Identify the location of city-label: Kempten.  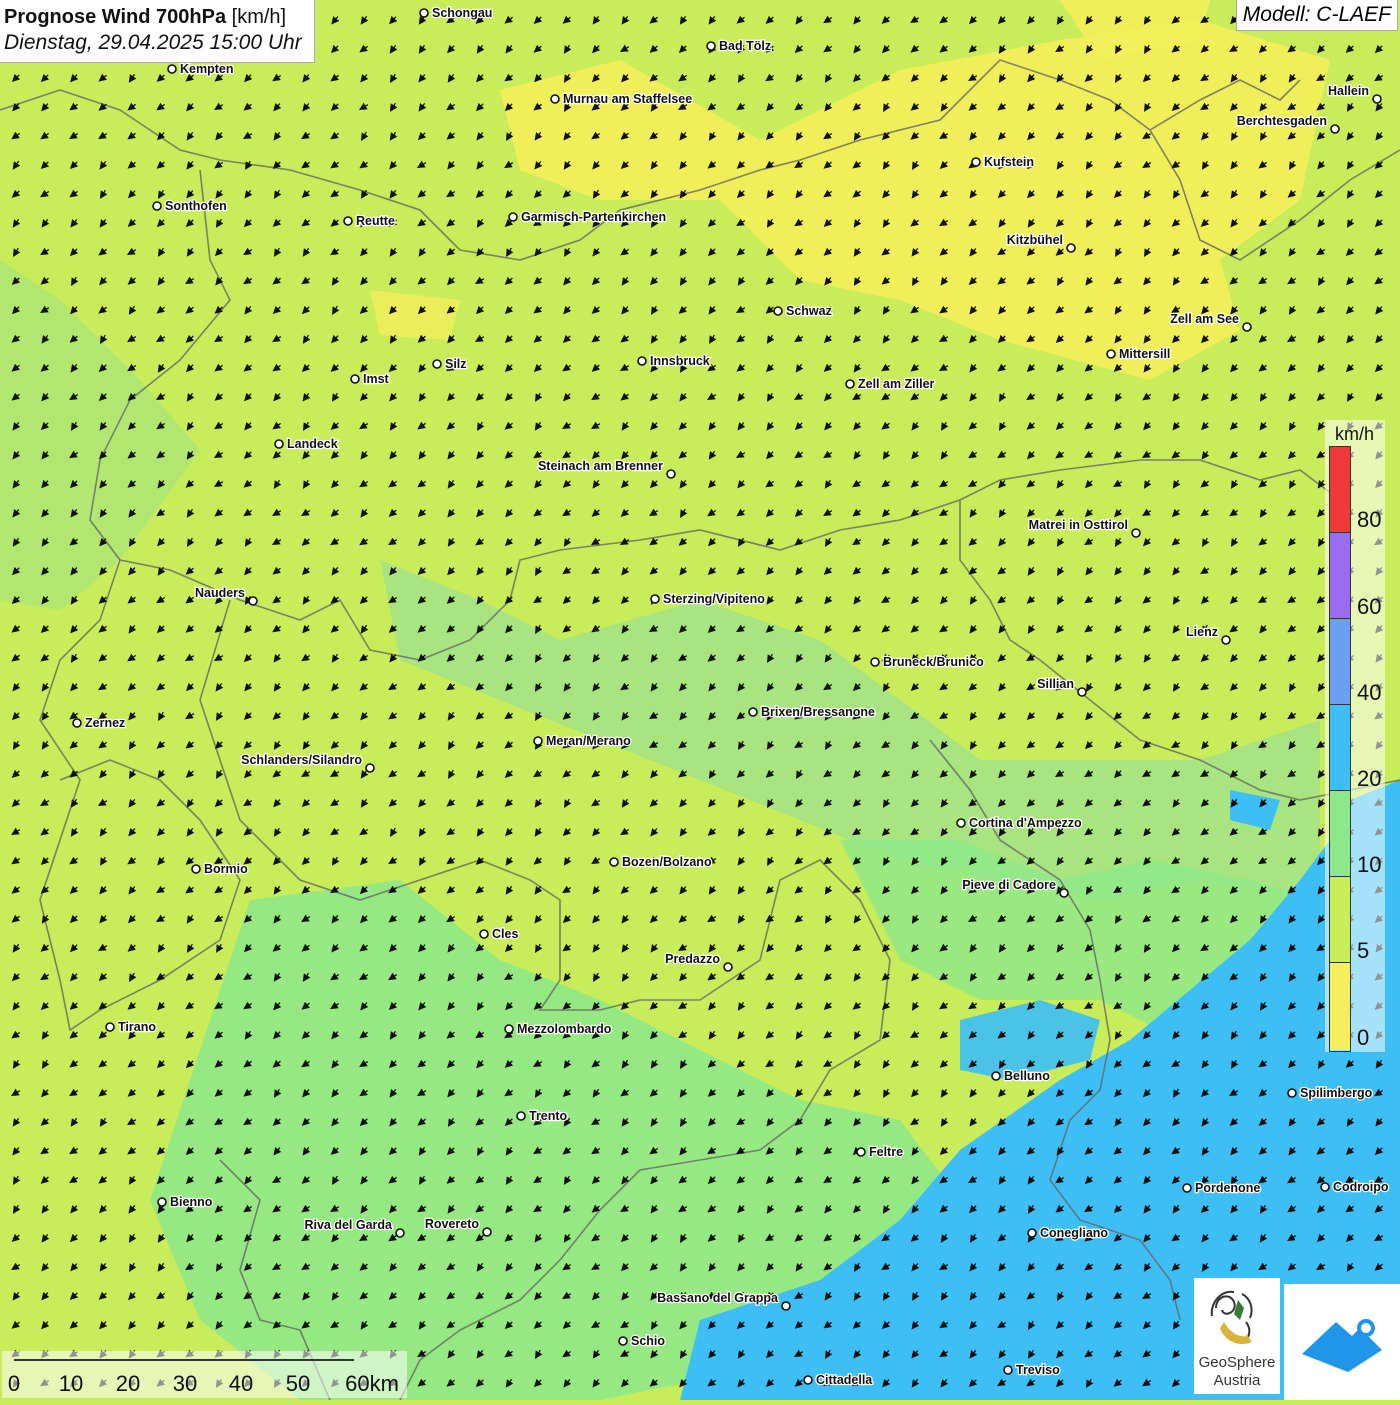
(206, 69).